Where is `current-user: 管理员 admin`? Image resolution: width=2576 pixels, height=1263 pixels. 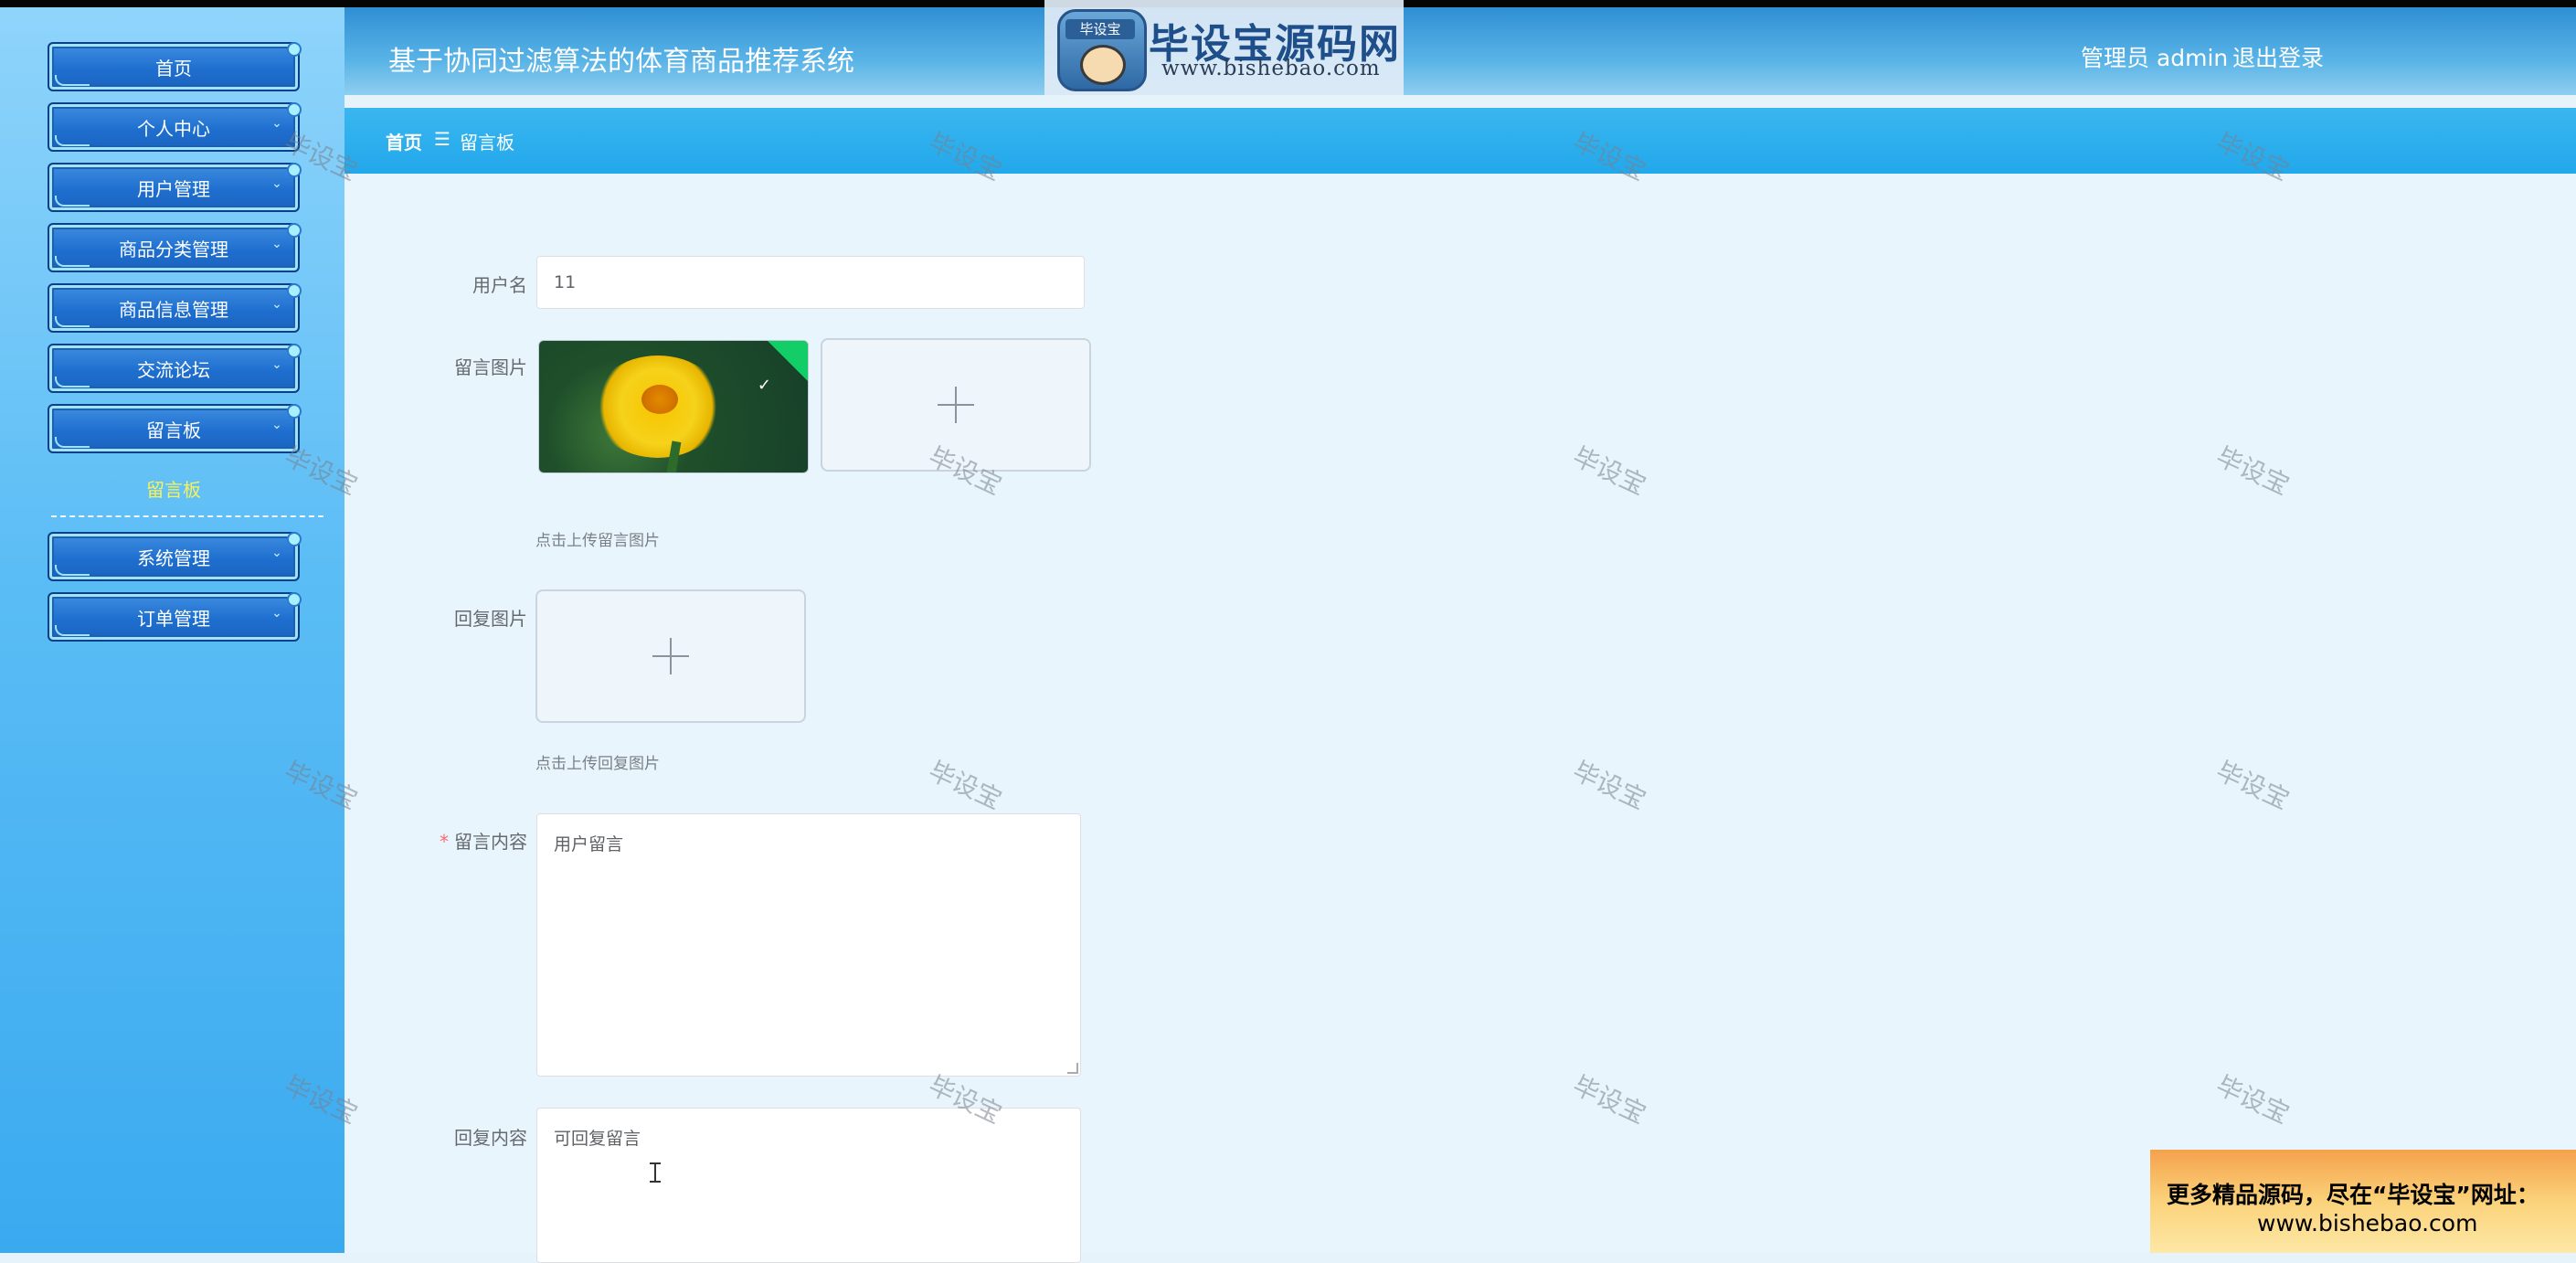 current-user: 管理员 admin is located at coordinates (2155, 58).